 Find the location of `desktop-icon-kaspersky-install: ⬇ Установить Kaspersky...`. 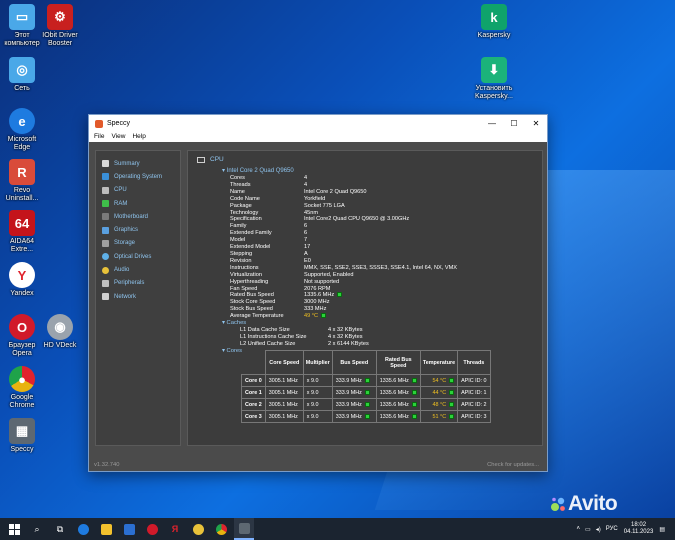

desktop-icon-kaspersky-install: ⬇ Установить Kaspersky... is located at coordinates (494, 79).